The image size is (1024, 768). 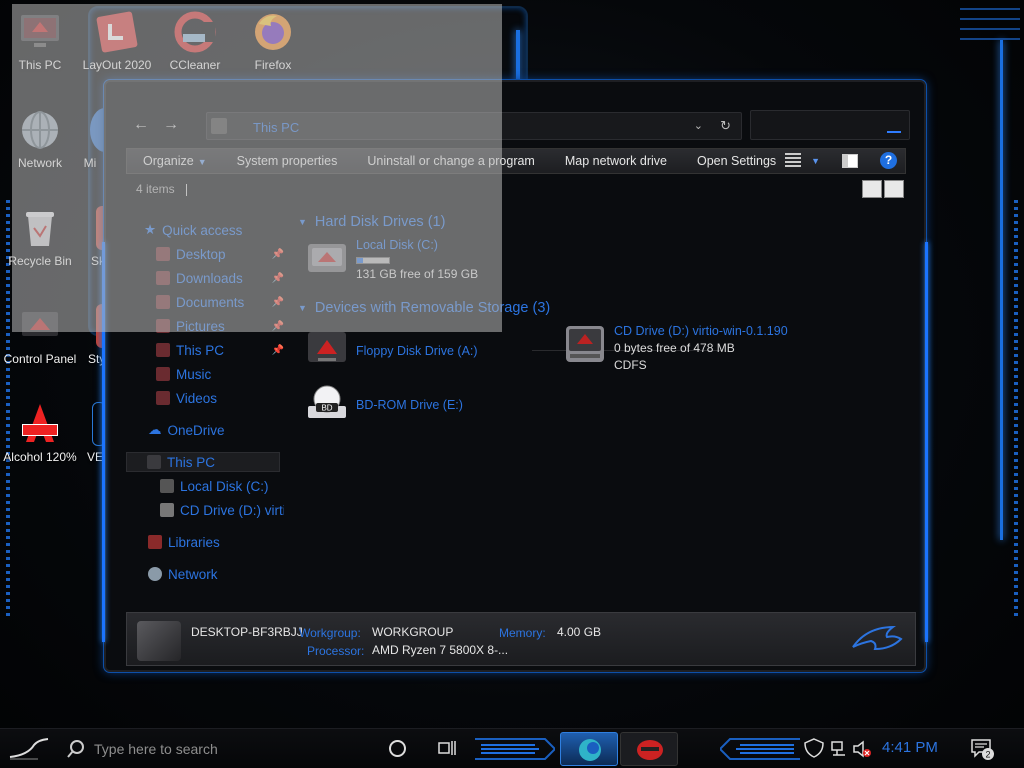 I want to click on tiles-view-icon, so click(x=894, y=189).